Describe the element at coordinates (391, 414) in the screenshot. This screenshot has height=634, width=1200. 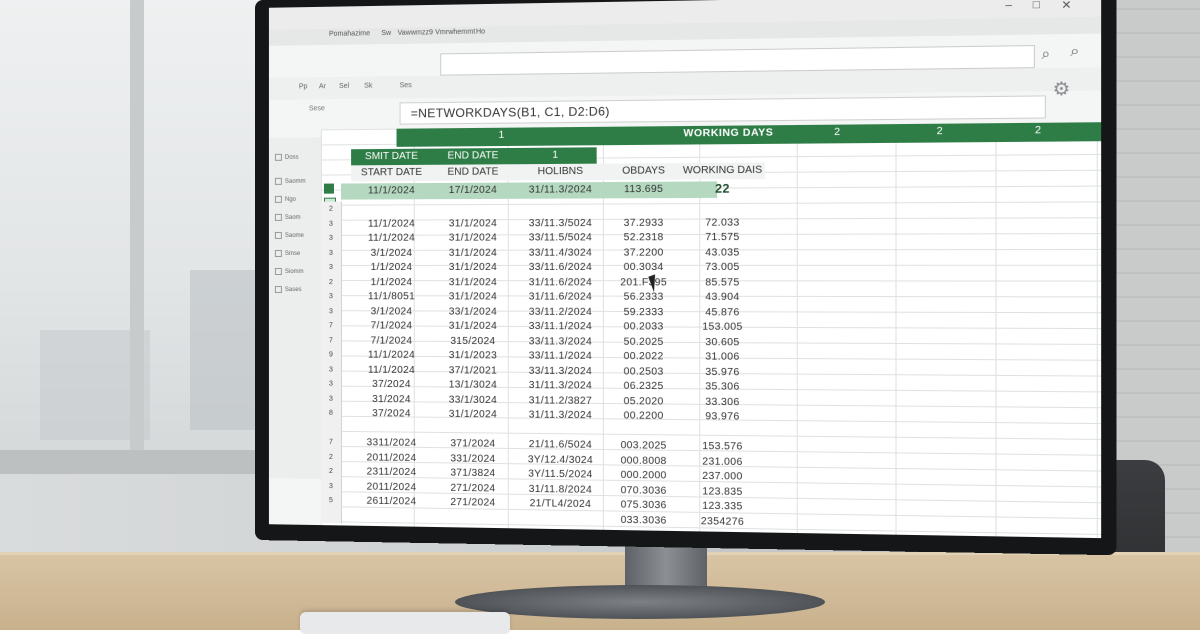
I see `table-cell: 37/2024` at that location.